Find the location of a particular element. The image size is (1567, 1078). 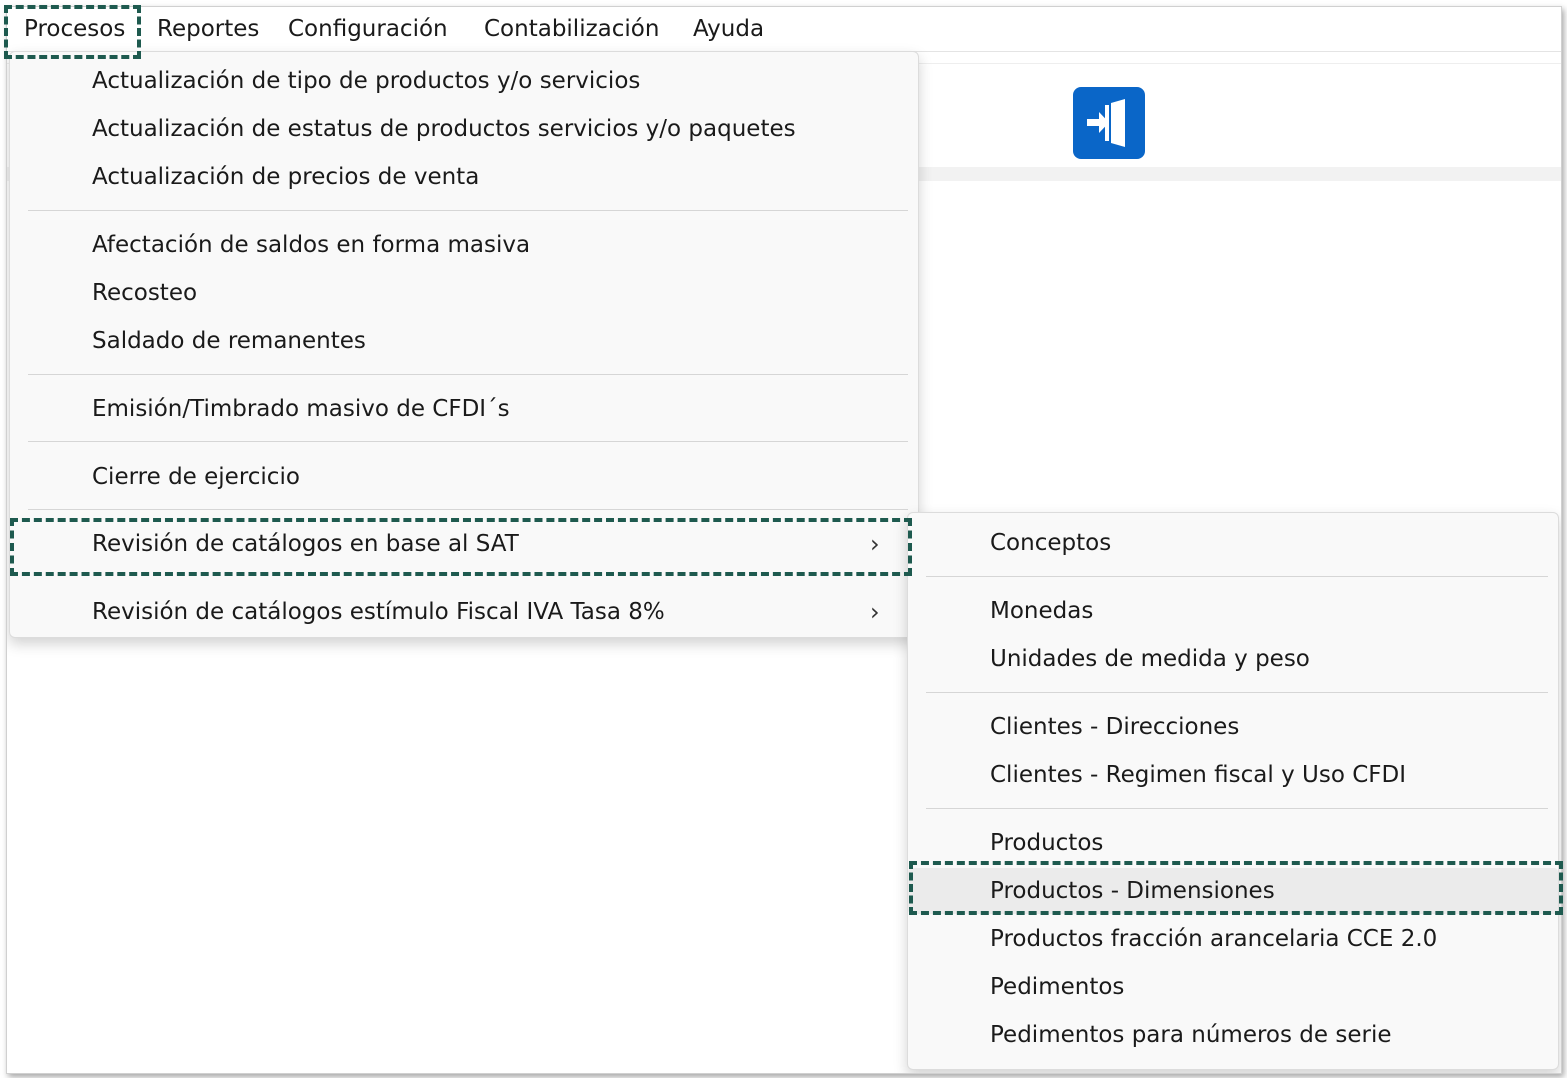

menu-item-label: Saldado de remanentes is located at coordinates (229, 341).